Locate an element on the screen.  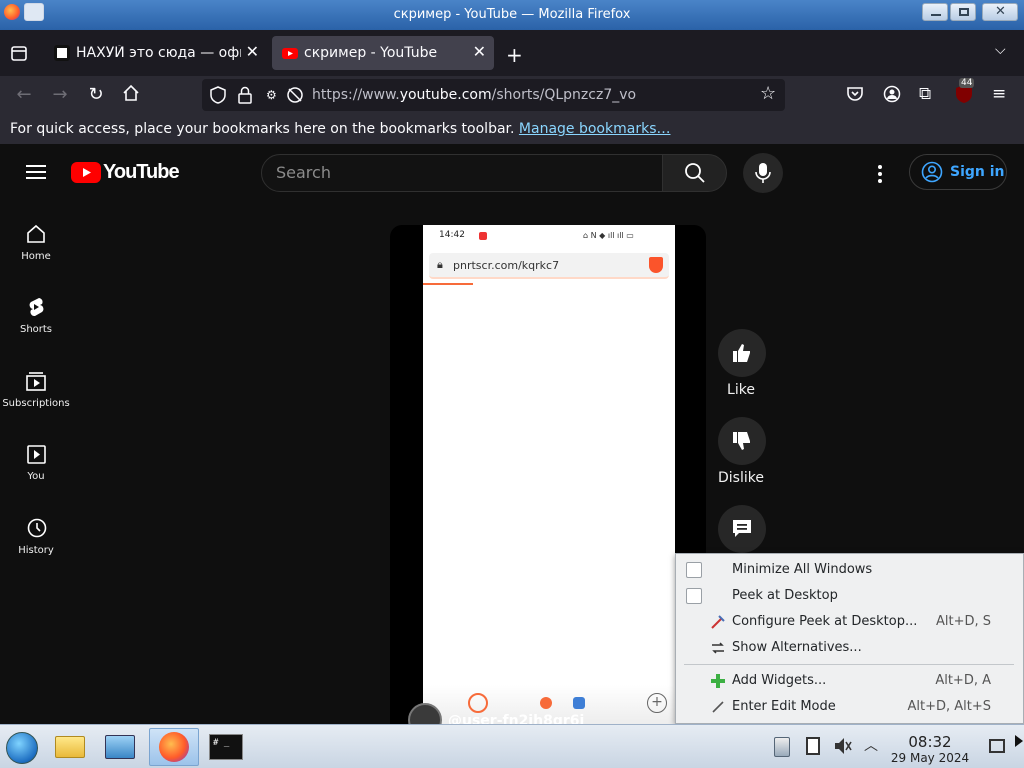
voice-search-button is located at coordinates (763, 173).